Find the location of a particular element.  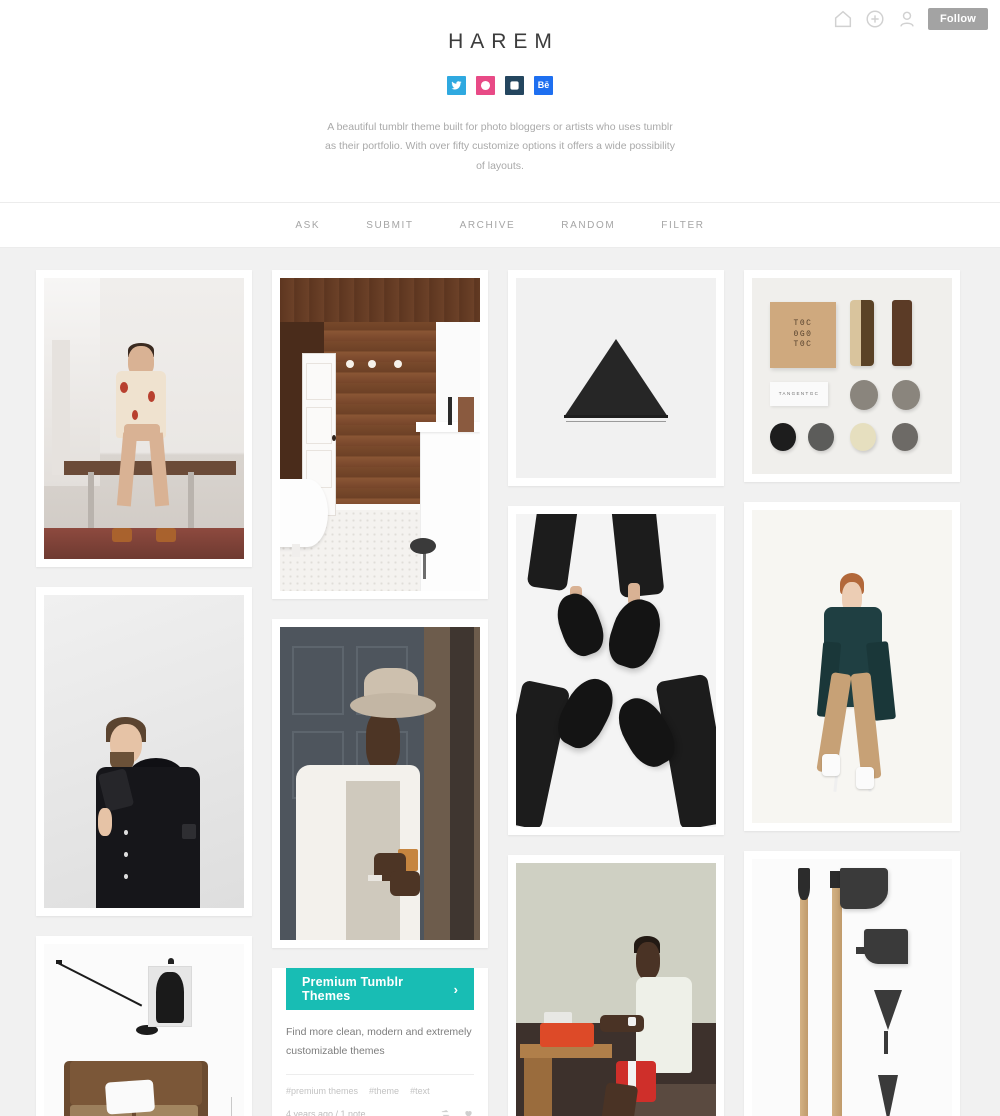

nav-item-submit: SUBMIT is located at coordinates (389, 225).